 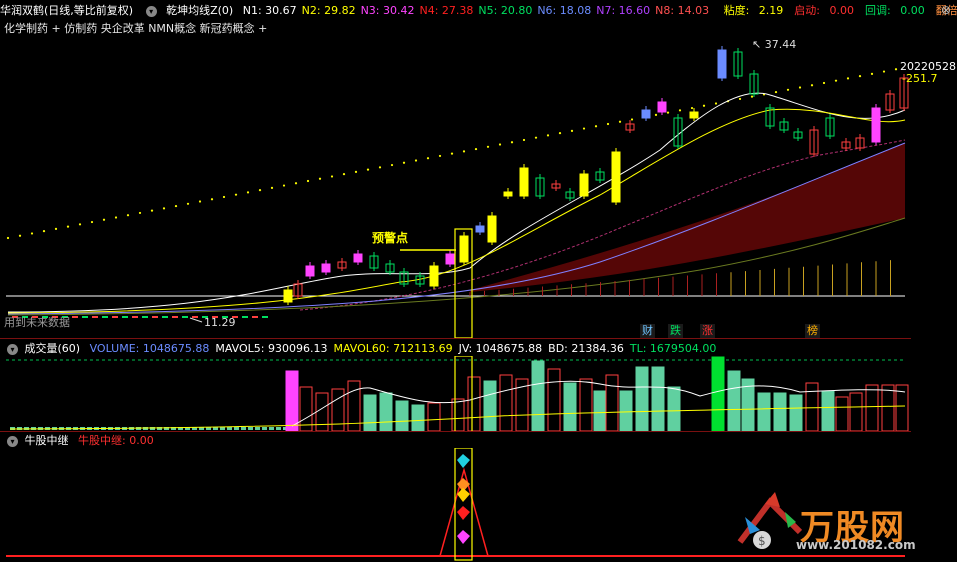 I want to click on event-badge: 榜, so click(x=812, y=331).